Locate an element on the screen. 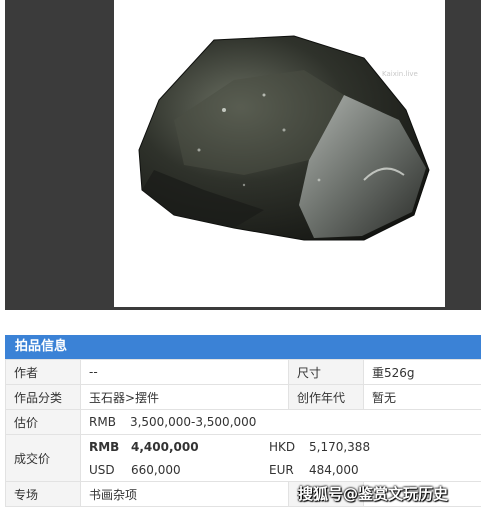 The height and width of the screenshot is (511, 481). session-label: 专场 is located at coordinates (43, 494).